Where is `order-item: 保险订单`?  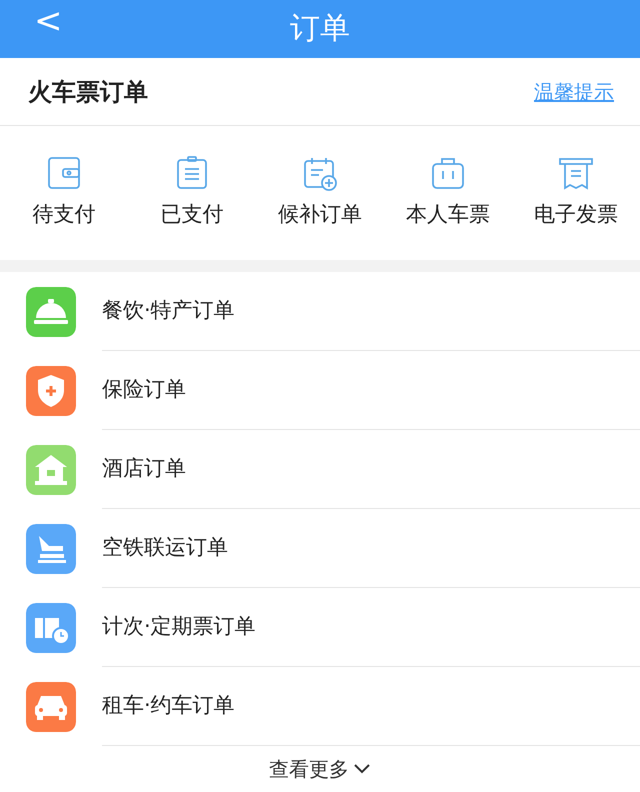 order-item: 保险订单 is located at coordinates (144, 390).